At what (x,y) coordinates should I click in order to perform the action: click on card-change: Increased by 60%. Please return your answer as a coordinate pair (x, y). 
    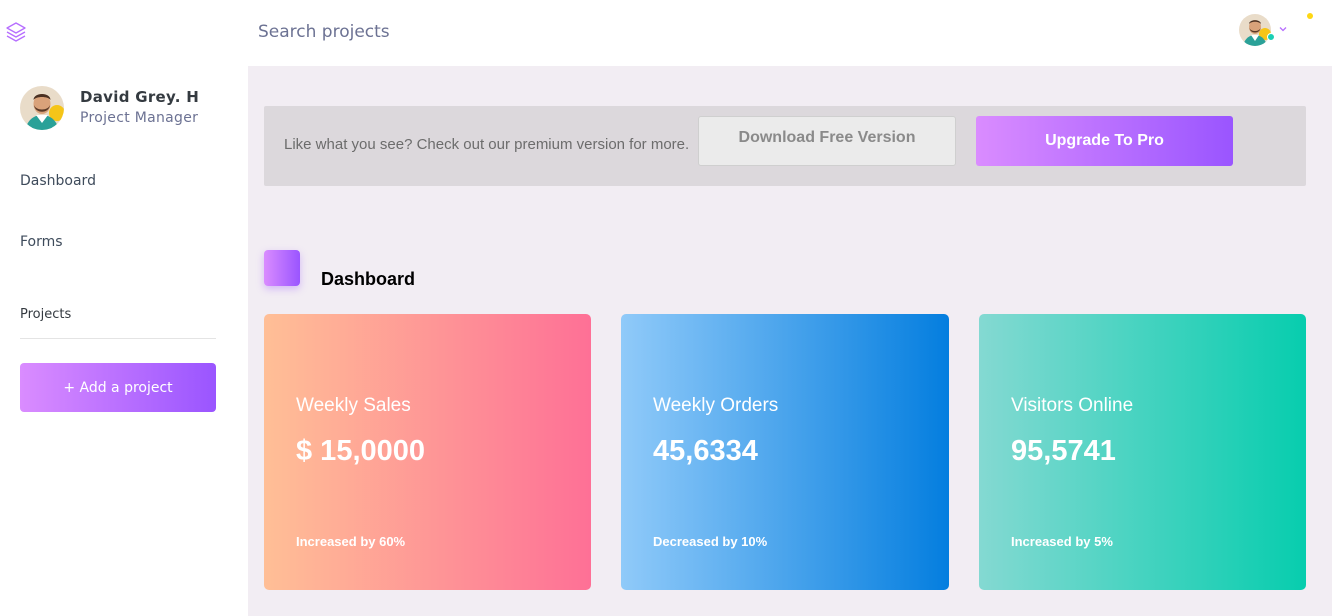
    Looking at the image, I should click on (351, 541).